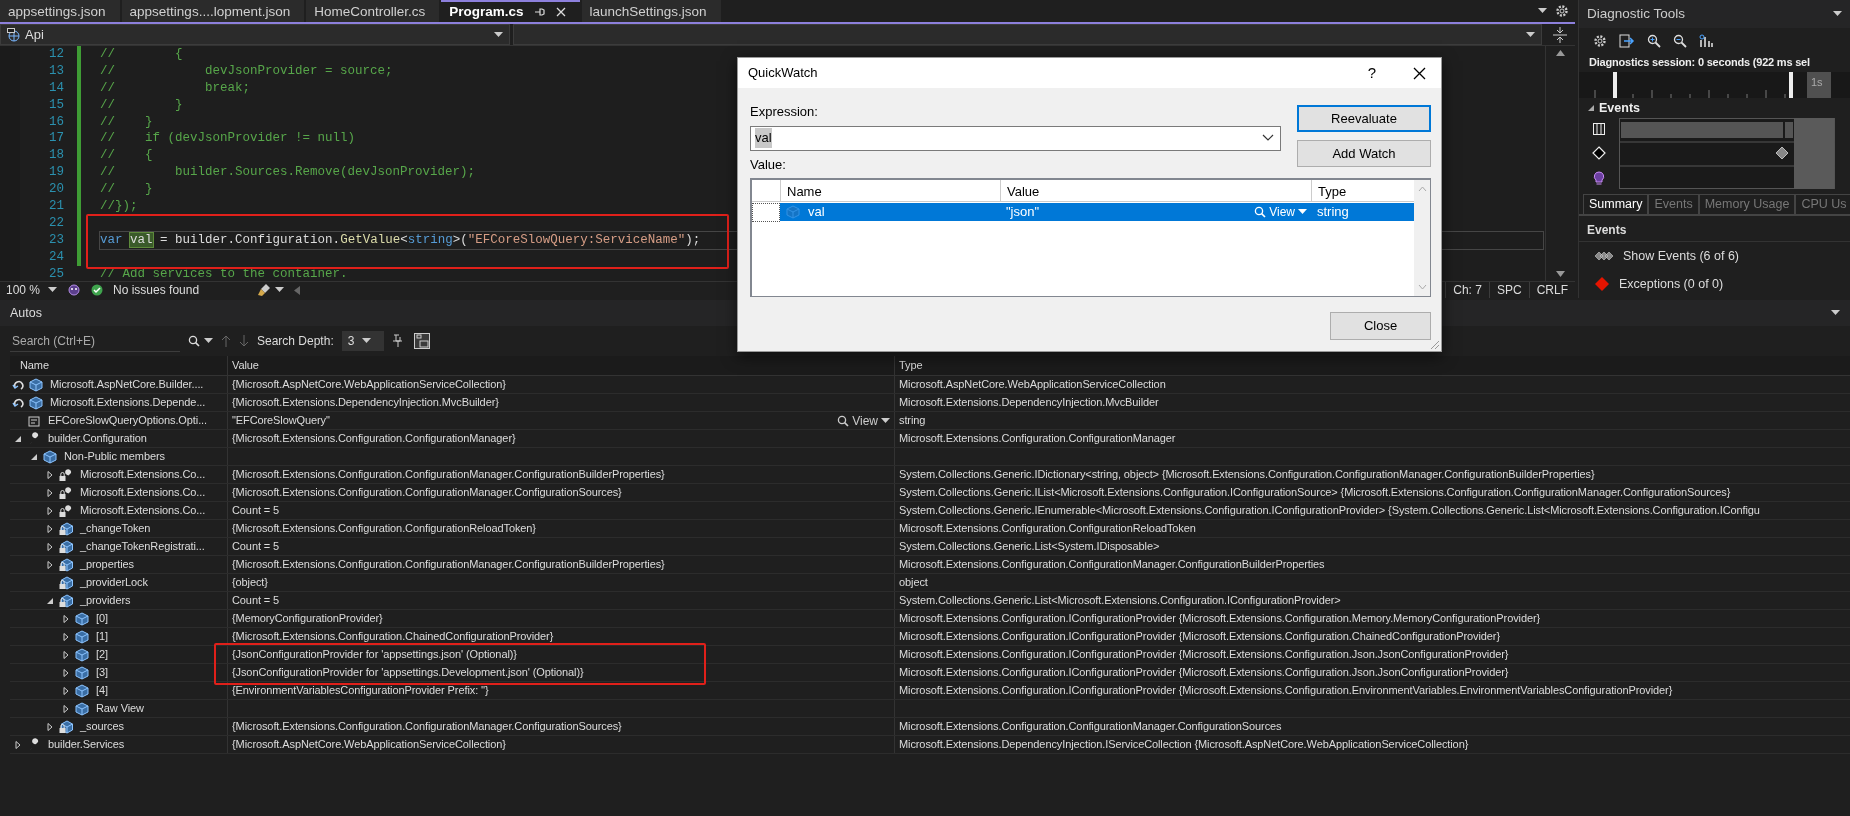 This screenshot has width=1850, height=816. What do you see at coordinates (97, 290) in the screenshot?
I see `check-circle-icon` at bounding box center [97, 290].